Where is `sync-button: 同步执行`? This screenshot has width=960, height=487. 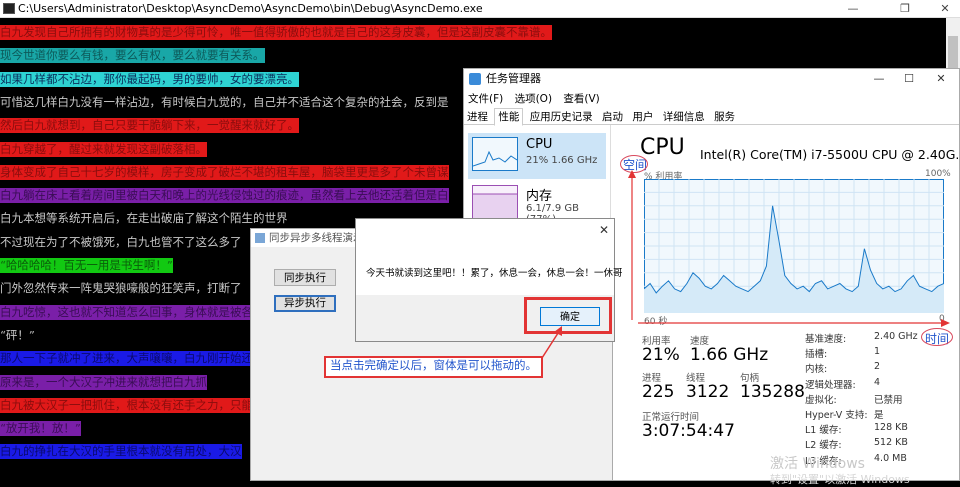
sync-button: 同步执行 is located at coordinates (305, 277).